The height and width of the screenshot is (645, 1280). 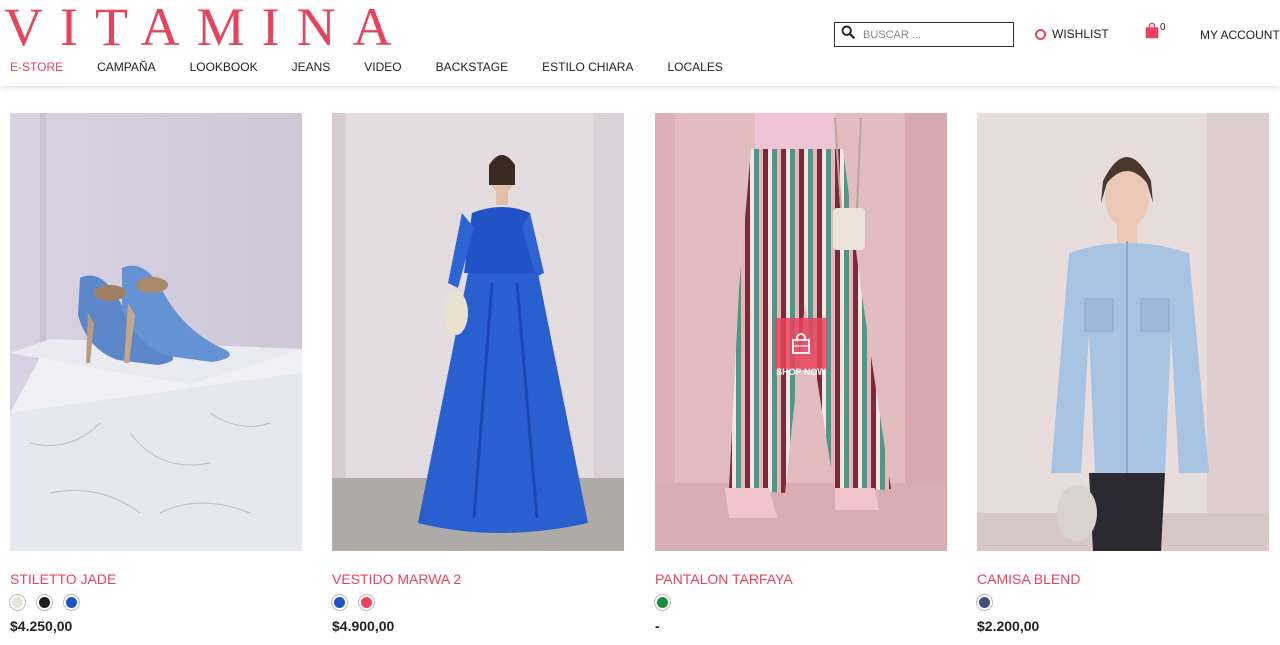 I want to click on my-account-link: MY ACCOUNT, so click(x=1240, y=35).